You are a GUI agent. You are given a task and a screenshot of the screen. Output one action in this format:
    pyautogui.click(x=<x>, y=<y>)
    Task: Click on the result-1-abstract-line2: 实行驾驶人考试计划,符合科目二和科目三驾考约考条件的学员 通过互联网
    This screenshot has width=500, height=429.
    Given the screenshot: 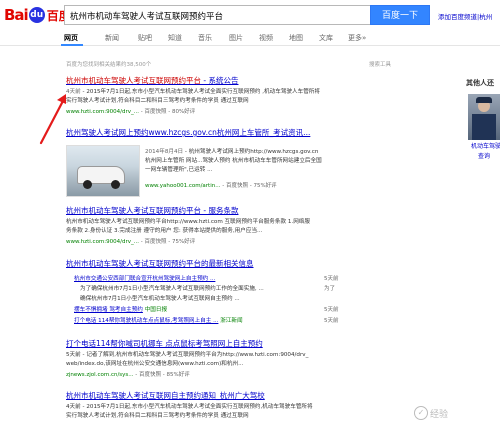 What is the action you would take?
    pyautogui.click(x=157, y=101)
    